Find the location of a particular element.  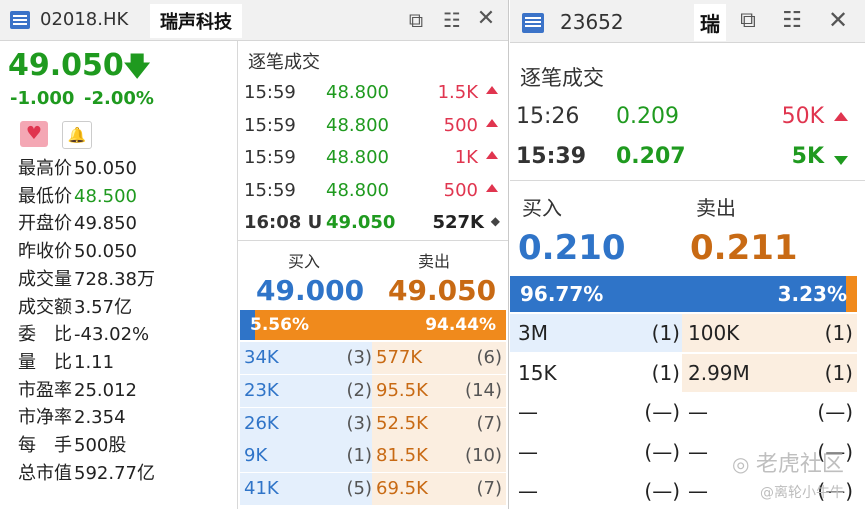

right-titlebar: 23652 瑞 ⧉ ☷ ✕ is located at coordinates (687, 21).